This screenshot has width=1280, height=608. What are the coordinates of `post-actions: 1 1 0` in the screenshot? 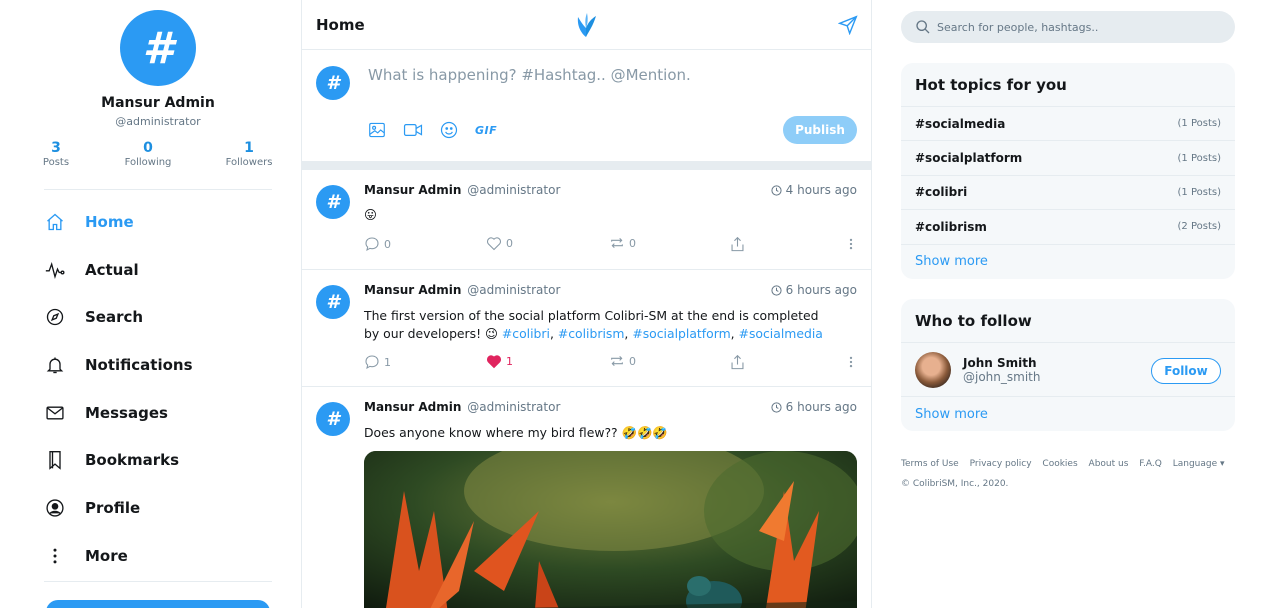 It's located at (611, 364).